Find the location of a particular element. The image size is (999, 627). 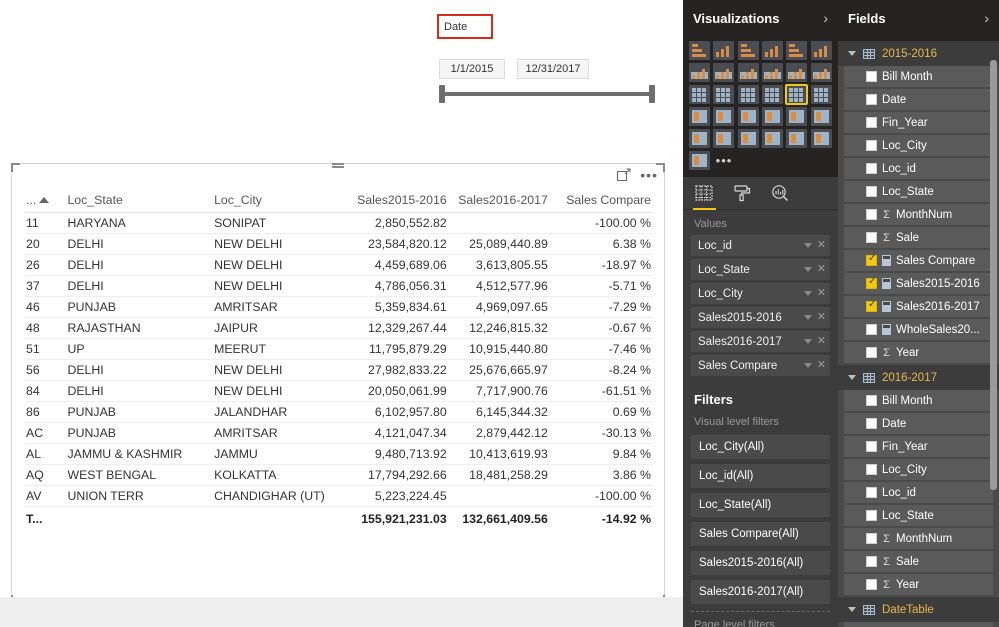

analytics-tab is located at coordinates (780, 193).